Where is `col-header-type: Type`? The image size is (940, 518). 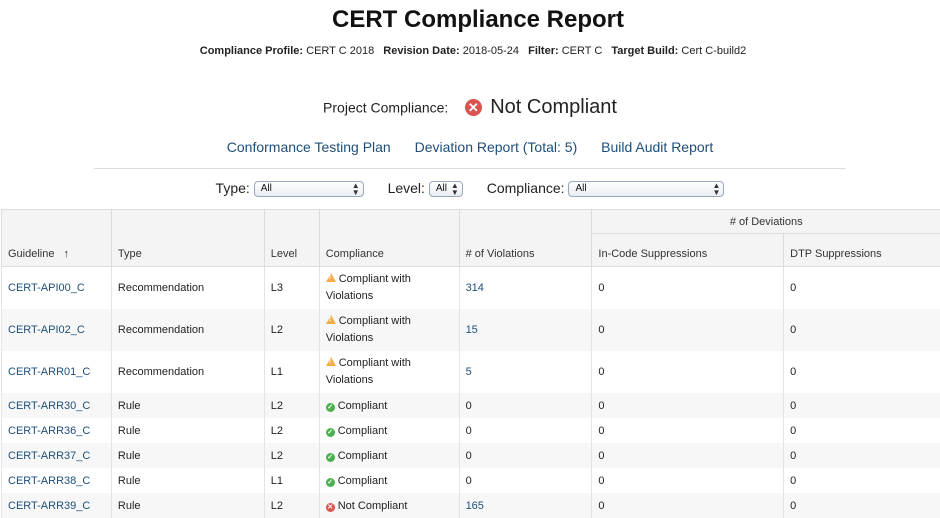
col-header-type: Type is located at coordinates (187, 238).